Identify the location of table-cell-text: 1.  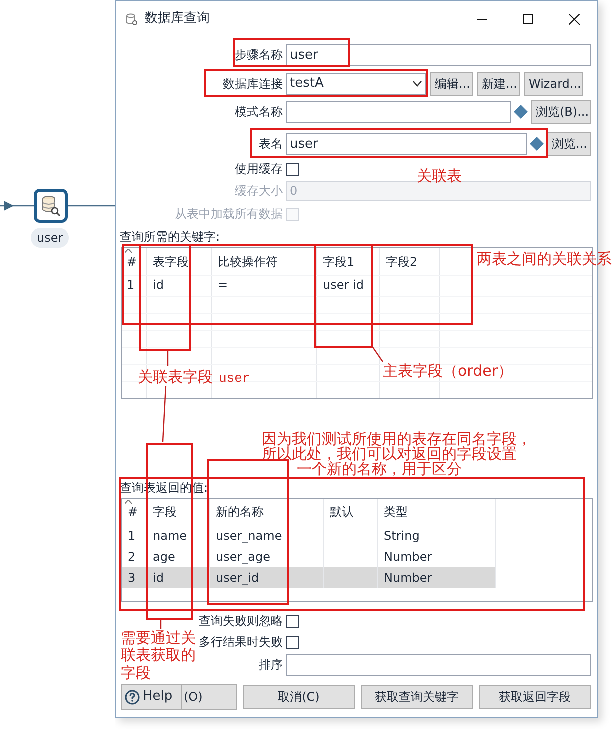
(132, 536).